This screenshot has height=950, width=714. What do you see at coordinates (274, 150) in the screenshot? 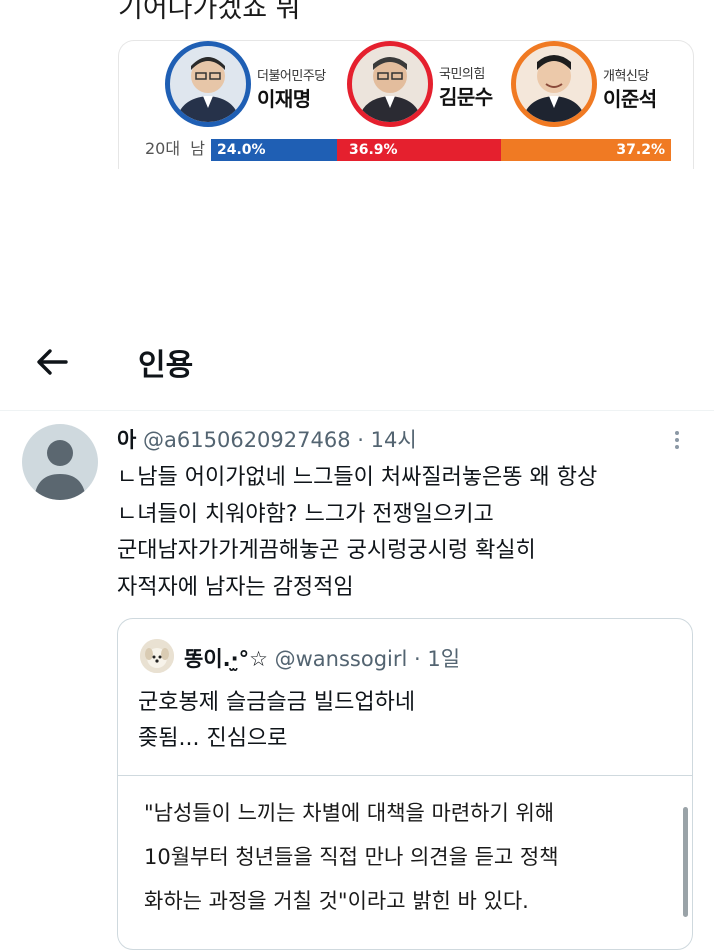
I see `poll-bar-segment-1: 24.0%` at bounding box center [274, 150].